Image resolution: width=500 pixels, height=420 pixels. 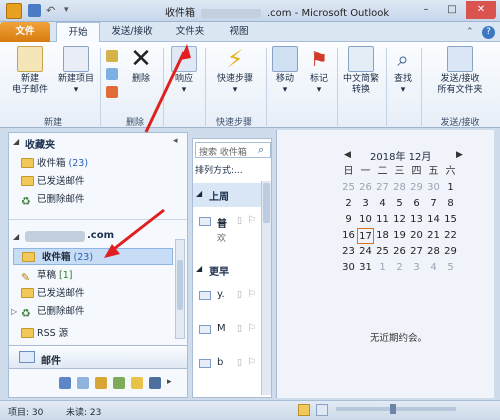 I want to click on annotation-arrows, so click(x=147, y=151).